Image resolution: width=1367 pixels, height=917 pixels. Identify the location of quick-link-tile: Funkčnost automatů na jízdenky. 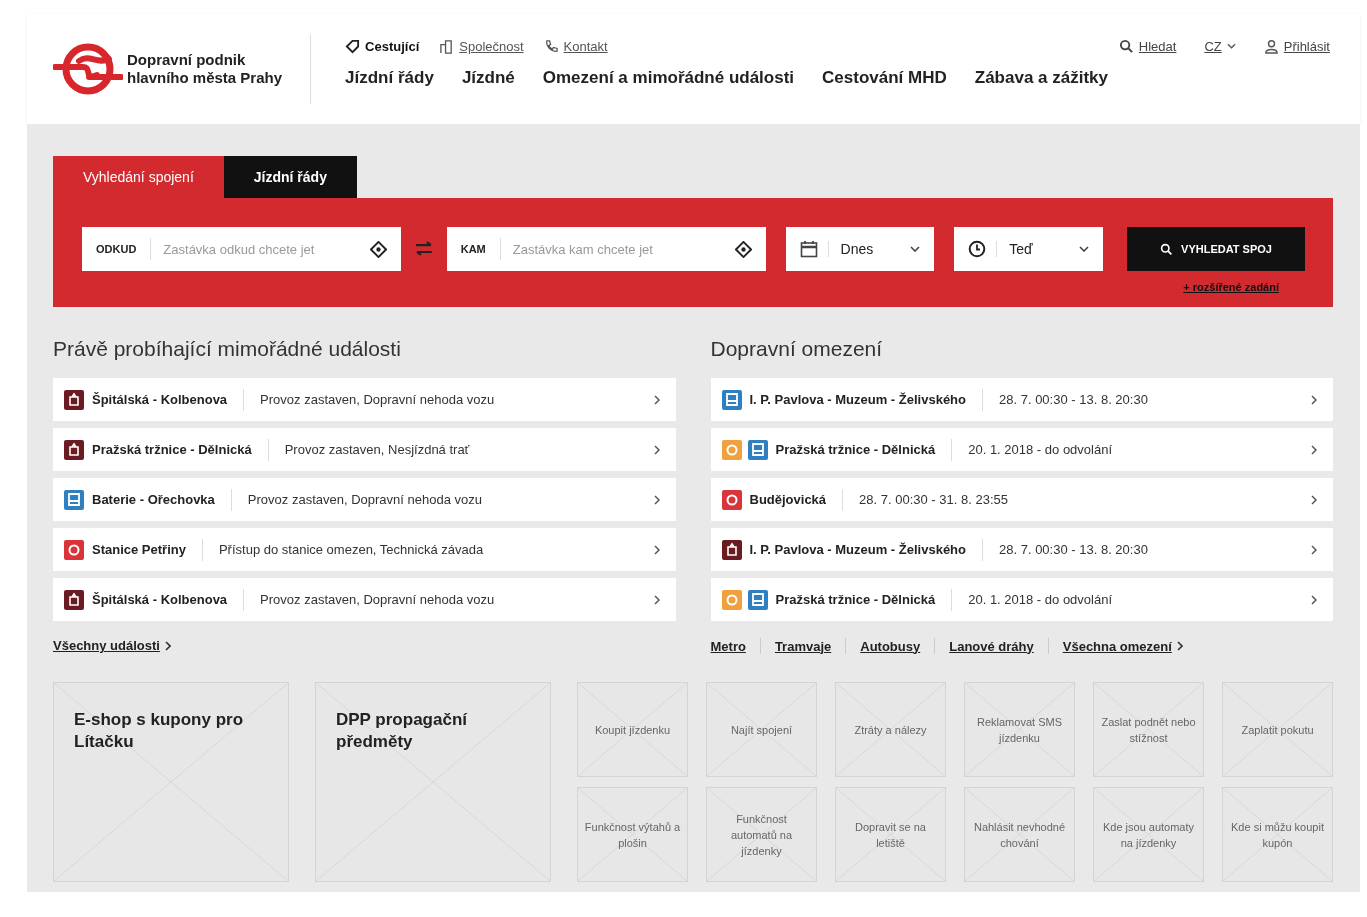
(761, 834).